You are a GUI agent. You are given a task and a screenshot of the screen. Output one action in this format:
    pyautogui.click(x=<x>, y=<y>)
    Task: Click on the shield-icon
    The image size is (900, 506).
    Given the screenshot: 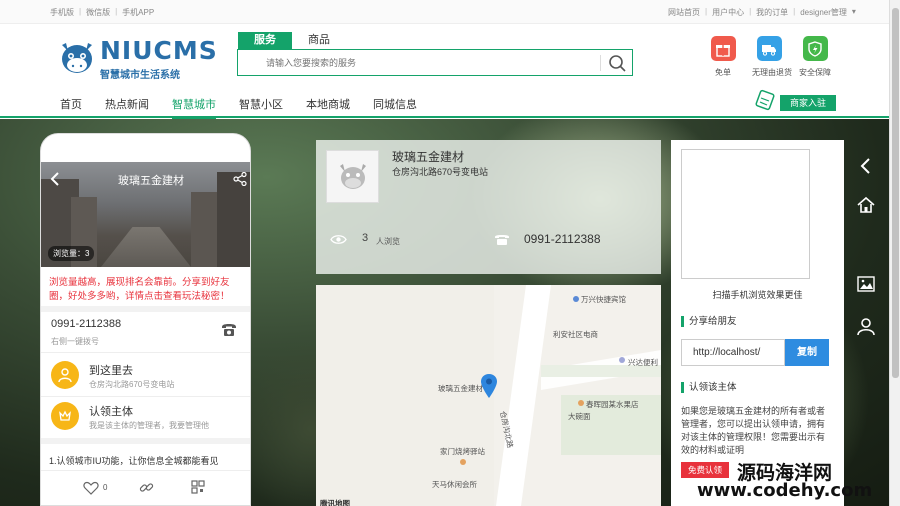 What is the action you would take?
    pyautogui.click(x=815, y=48)
    